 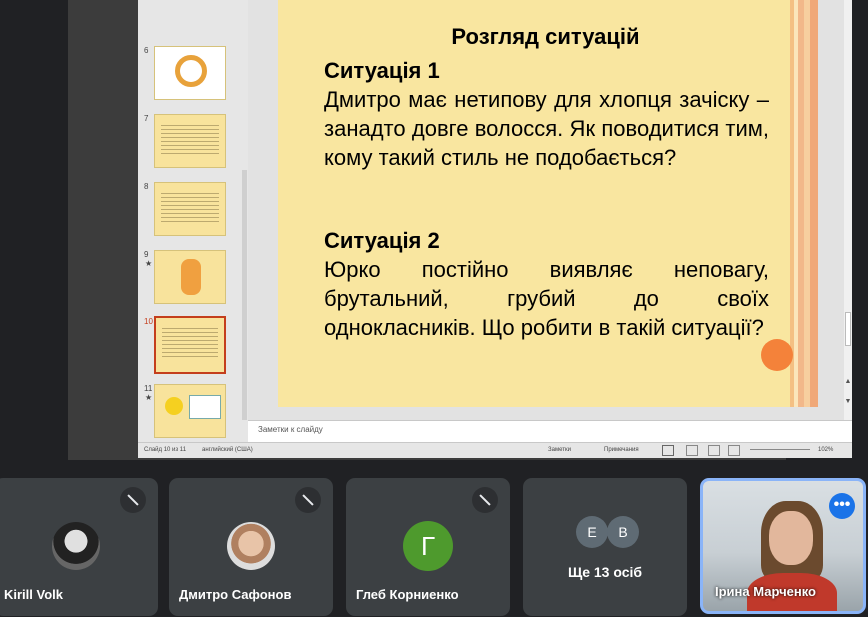 I want to click on participant-tile: Г Глеб Корниенко, so click(x=428, y=547).